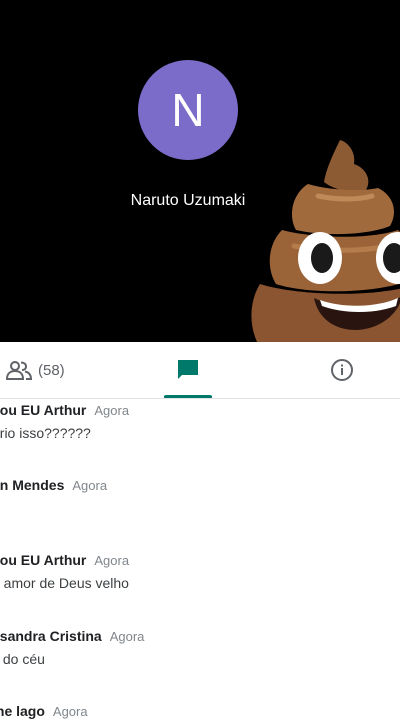 This screenshot has height=726, width=400. I want to click on tab-info, so click(342, 370).